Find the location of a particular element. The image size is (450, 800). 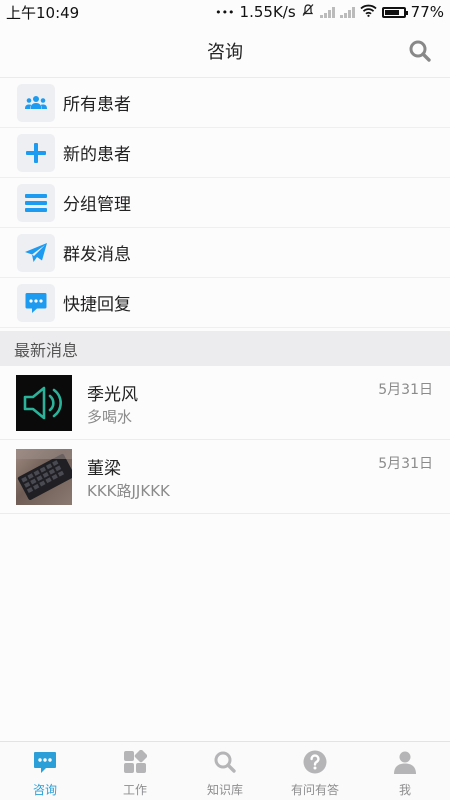

tab-me: 我 is located at coordinates (405, 771).